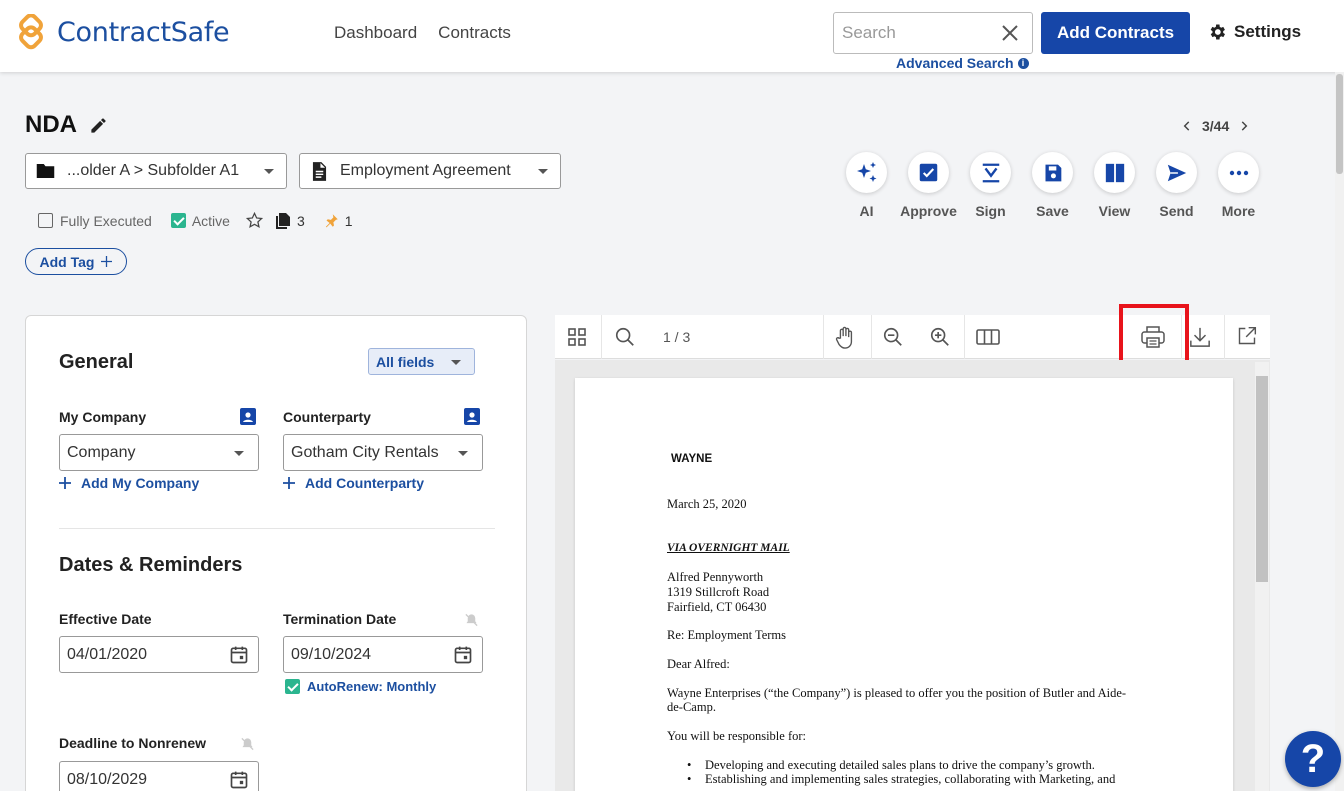 Image resolution: width=1344 pixels, height=791 pixels. Describe the element at coordinates (1187, 126) in the screenshot. I see `chevron-left-icon` at that location.